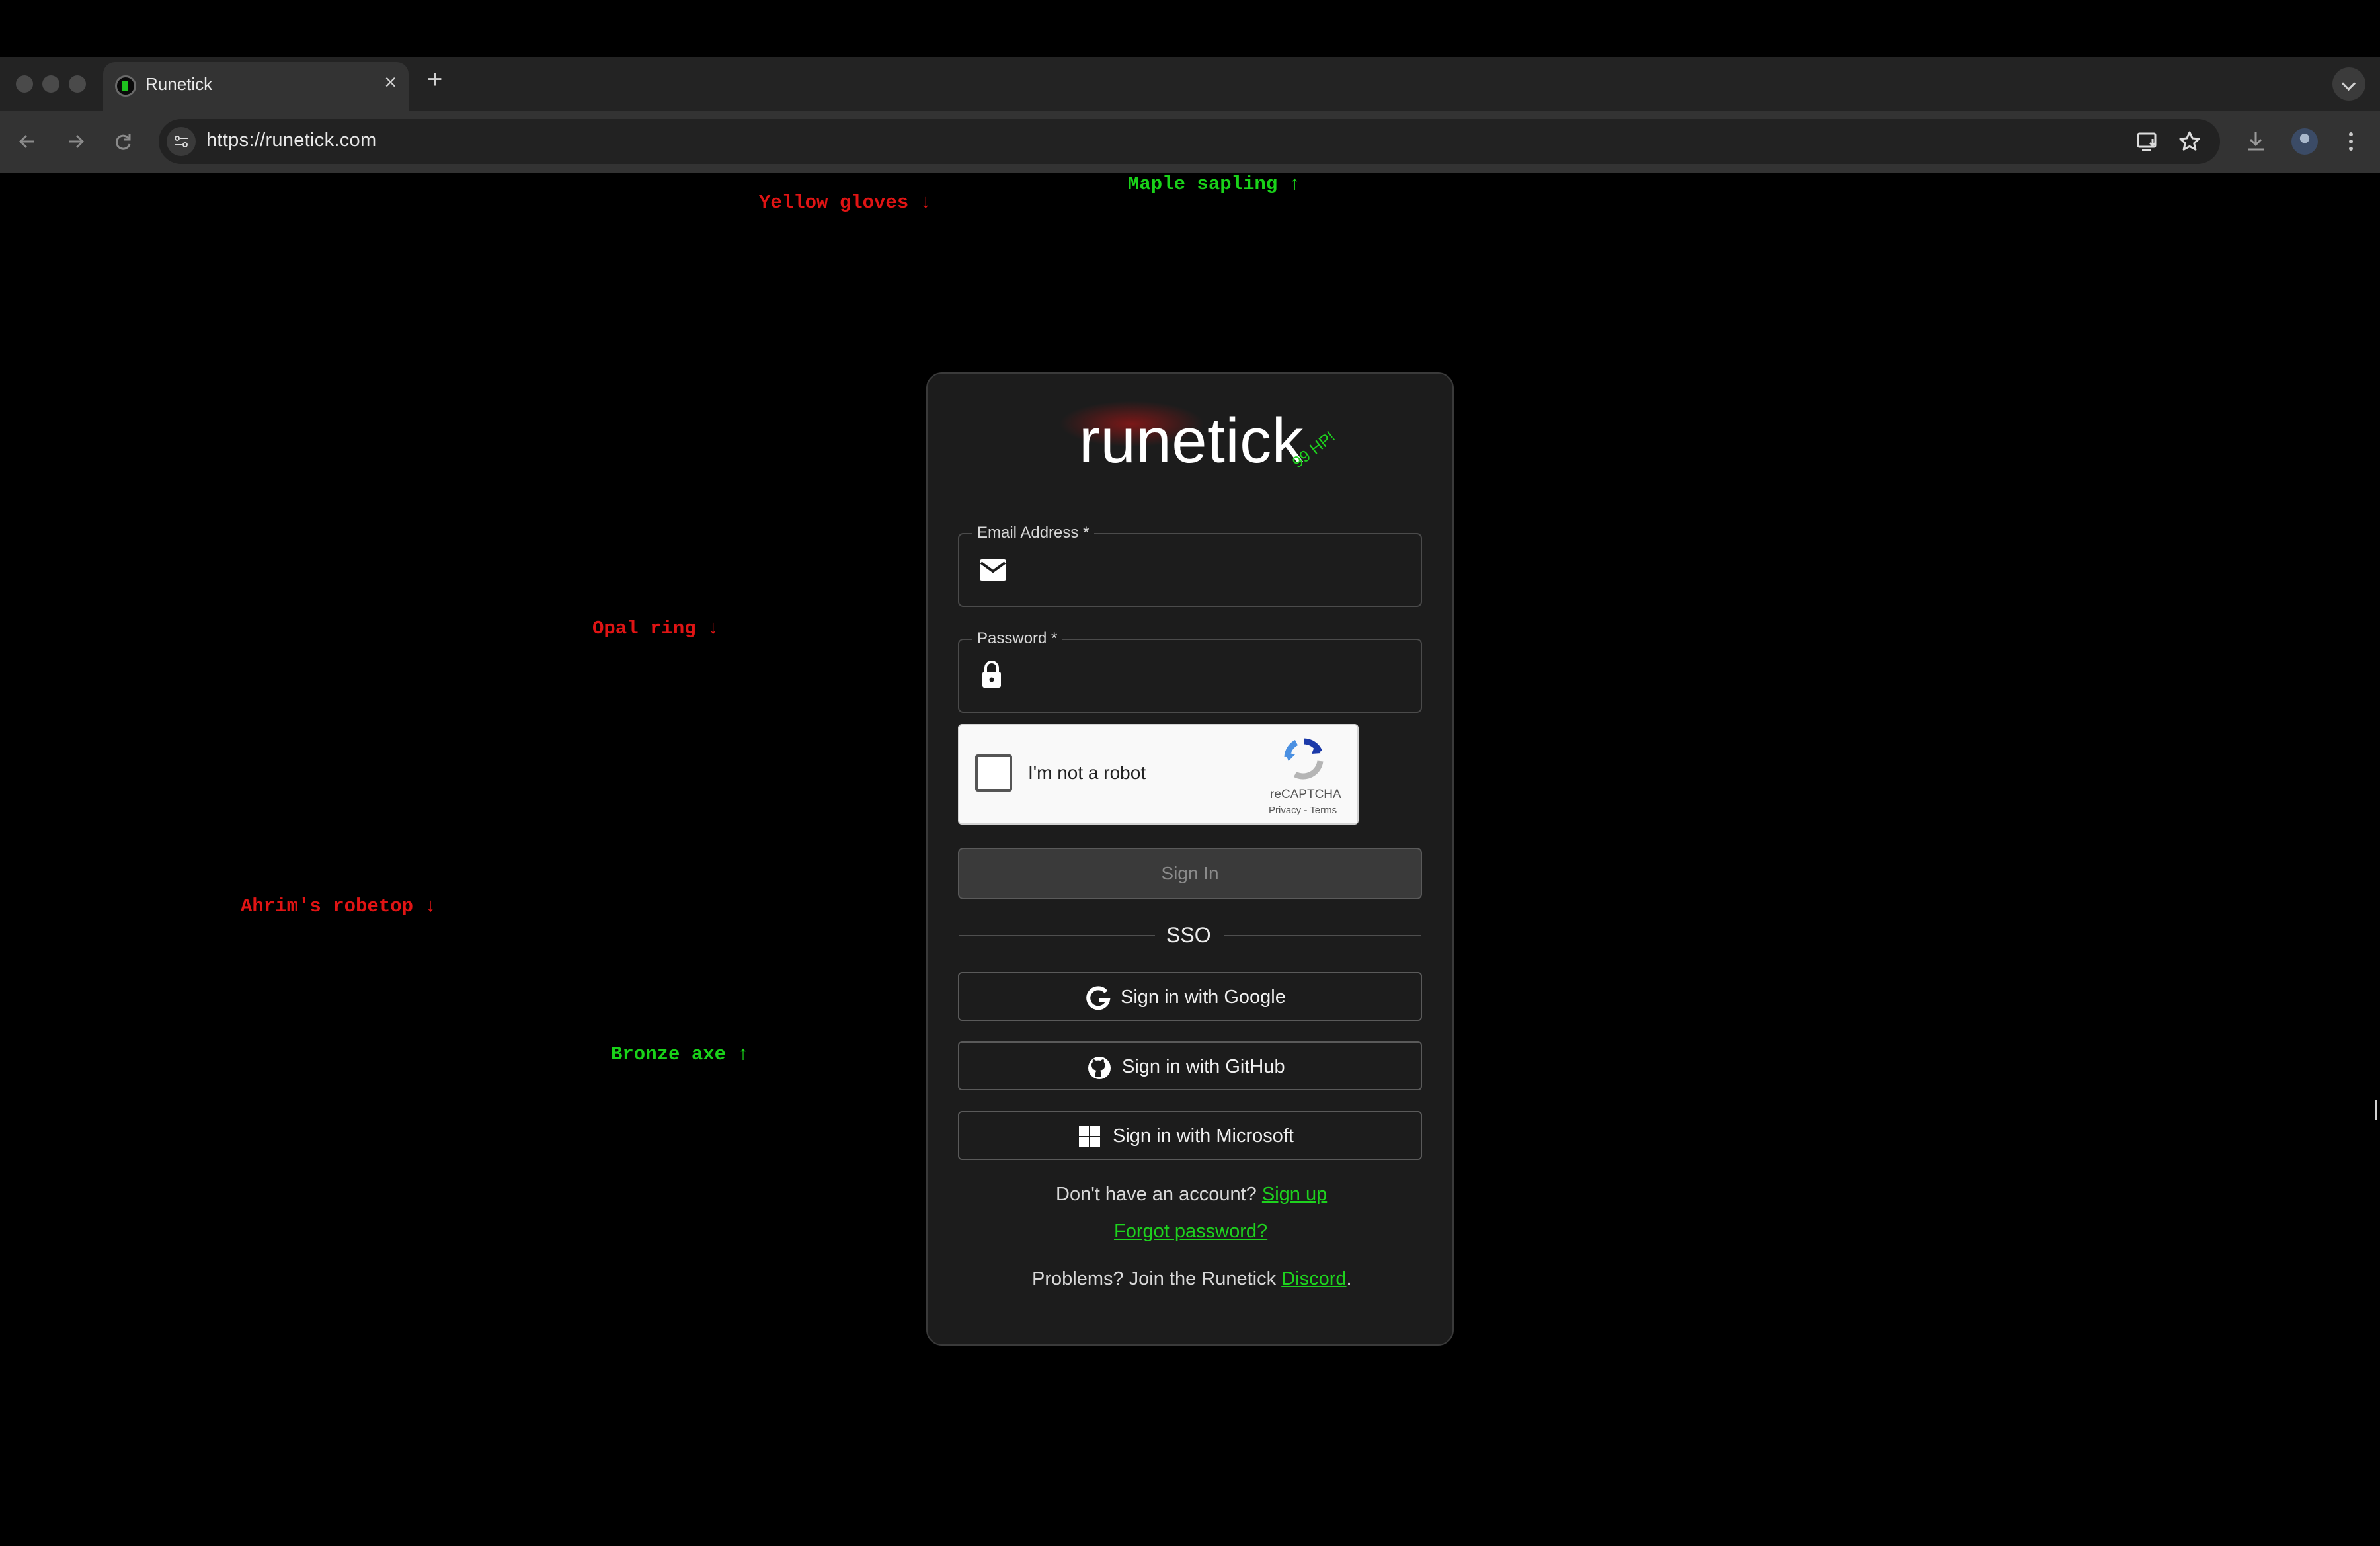 The height and width of the screenshot is (1546, 2380). I want to click on tab-close-icon: ×, so click(390, 82).